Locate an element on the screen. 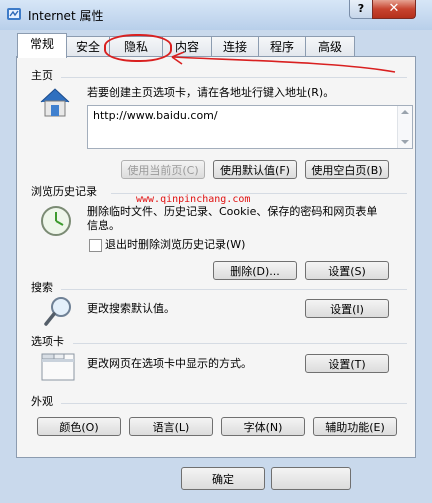 This screenshot has height=503, width=432. appearance-section-label: 外观 is located at coordinates (42, 401).